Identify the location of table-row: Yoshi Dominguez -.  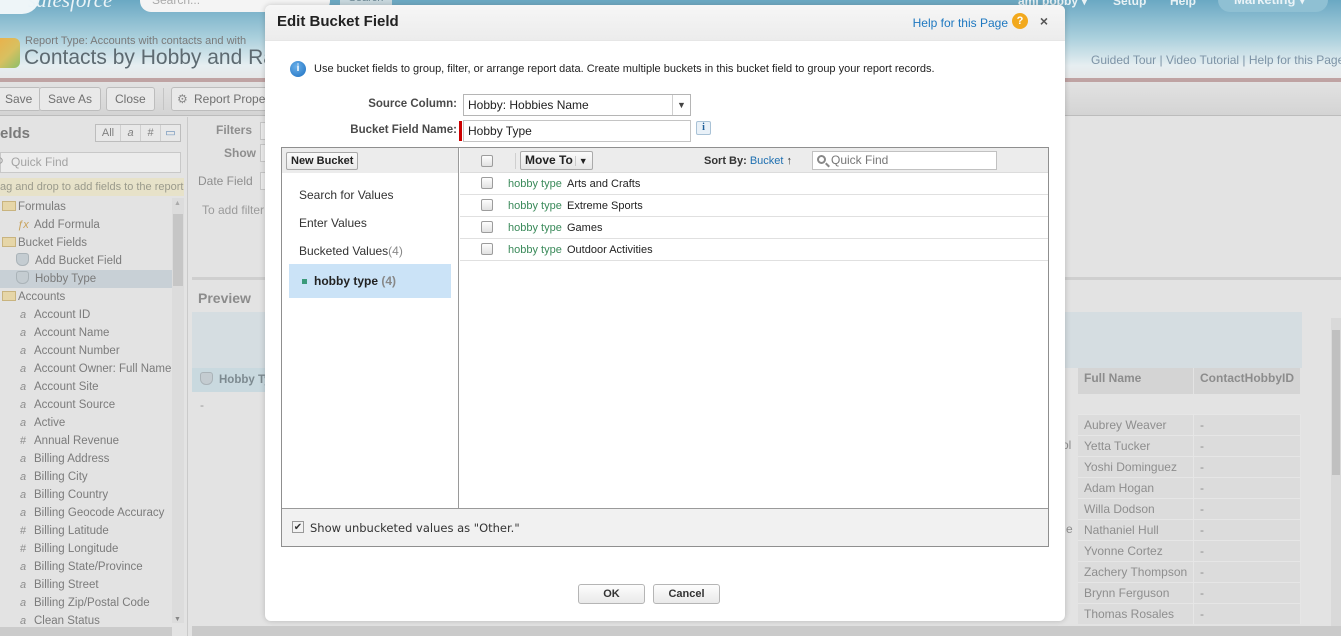
(1189, 466).